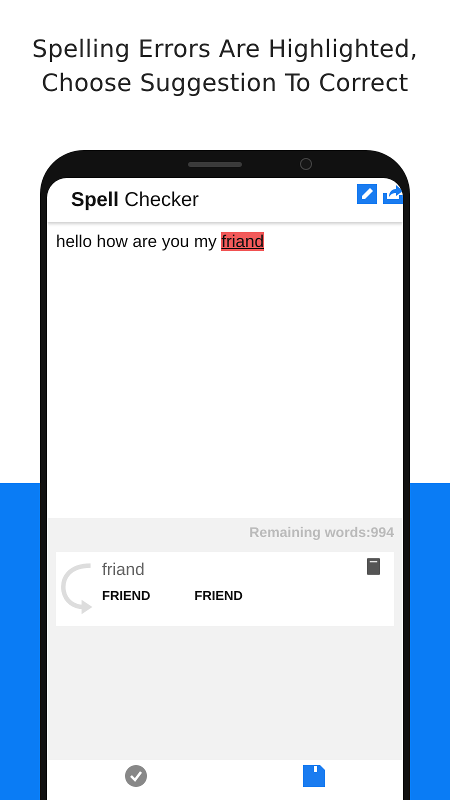 The height and width of the screenshot is (800, 450). I want to click on book-icon, so click(373, 566).